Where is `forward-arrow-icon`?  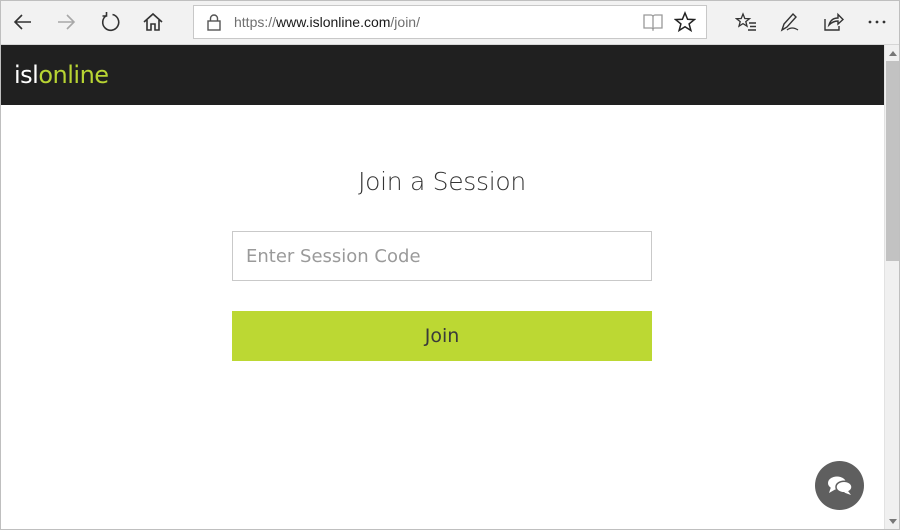 forward-arrow-icon is located at coordinates (67, 22).